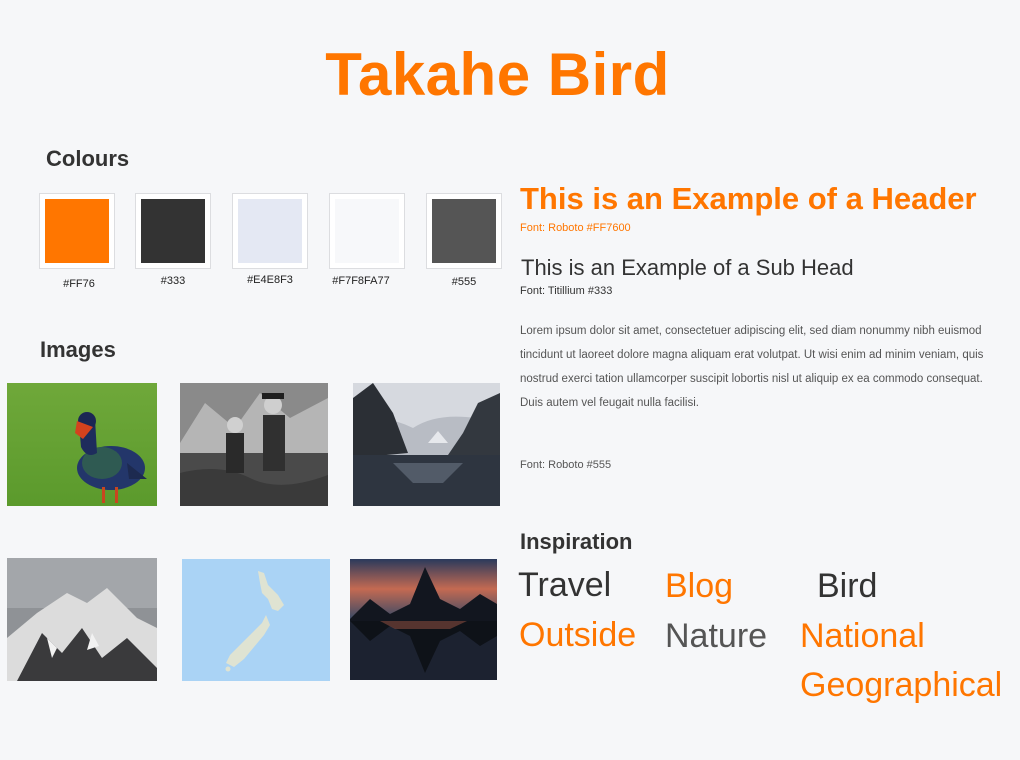 Image resolution: width=1020 pixels, height=760 pixels. I want to click on colours-heading: Colours, so click(88, 158).